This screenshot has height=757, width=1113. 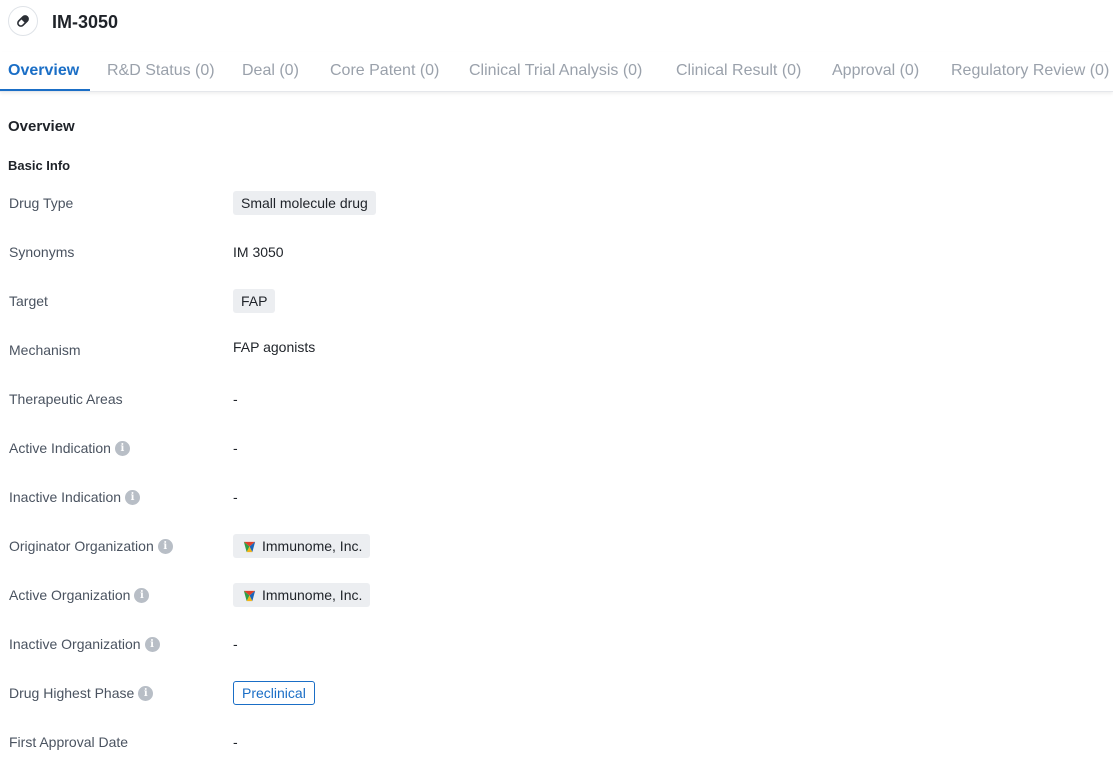 What do you see at coordinates (556, 595) in the screenshot?
I see `field-row-active-organization: Active Organization i Immunome, Inc.` at bounding box center [556, 595].